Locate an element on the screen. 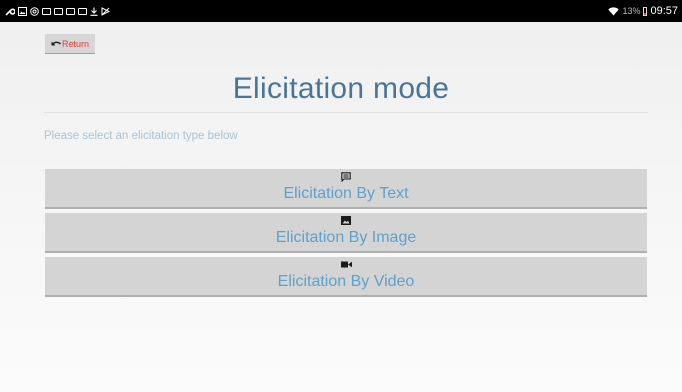 Image resolution: width=682 pixels, height=392 pixels. return-label: Return is located at coordinates (75, 43).